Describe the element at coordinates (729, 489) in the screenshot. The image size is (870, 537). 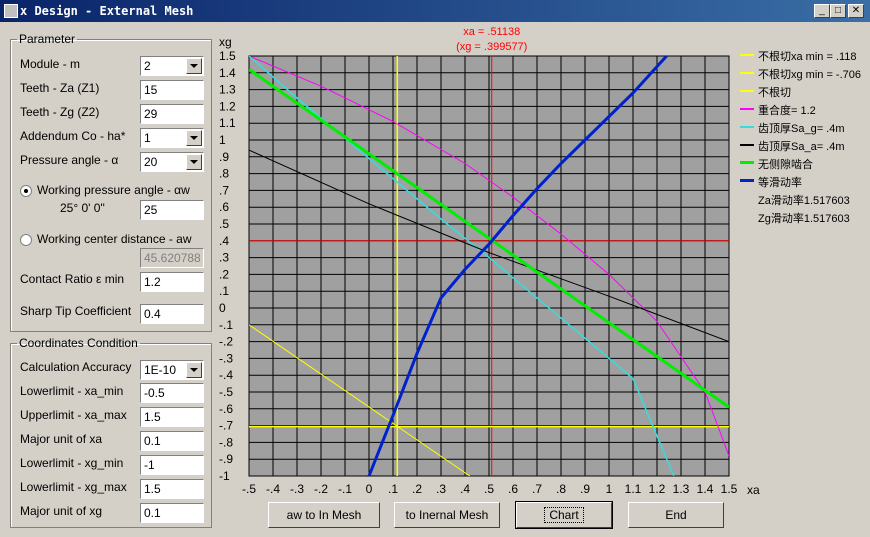
I see `x-tick-label: 1.5` at that location.